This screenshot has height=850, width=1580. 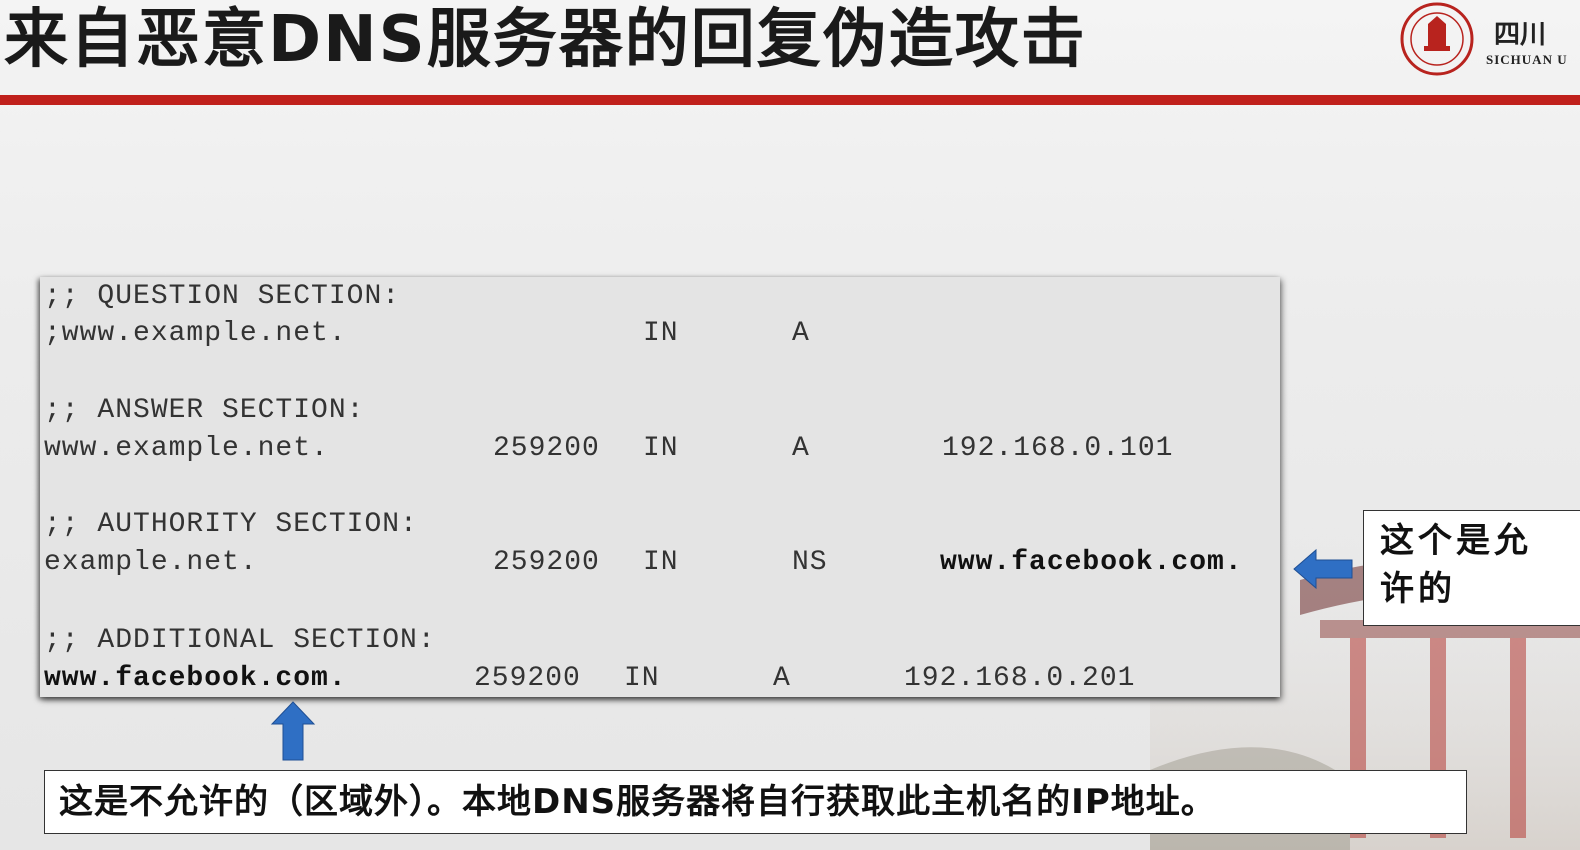 What do you see at coordinates (546, 562) in the screenshot?
I see `authority-ttl: 259200` at bounding box center [546, 562].